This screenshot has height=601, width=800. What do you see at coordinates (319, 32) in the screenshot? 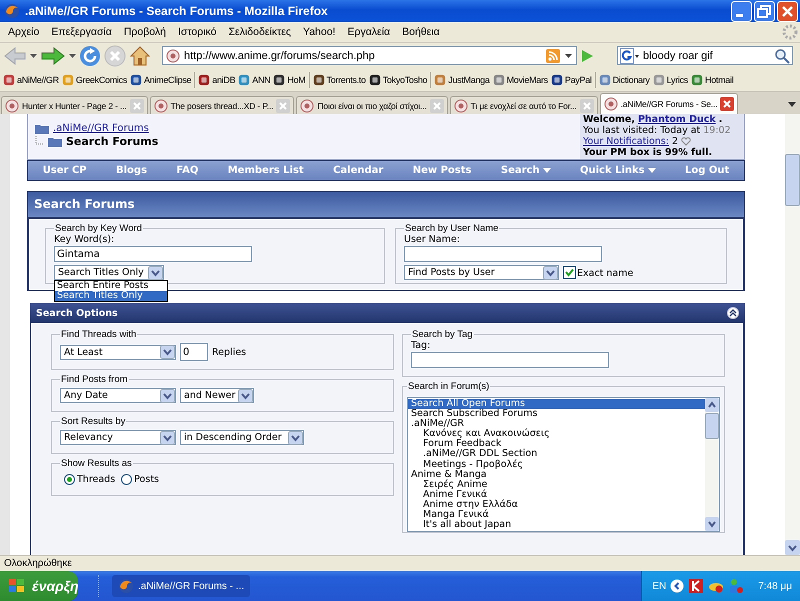
I see `menu-item: Yahoo!` at bounding box center [319, 32].